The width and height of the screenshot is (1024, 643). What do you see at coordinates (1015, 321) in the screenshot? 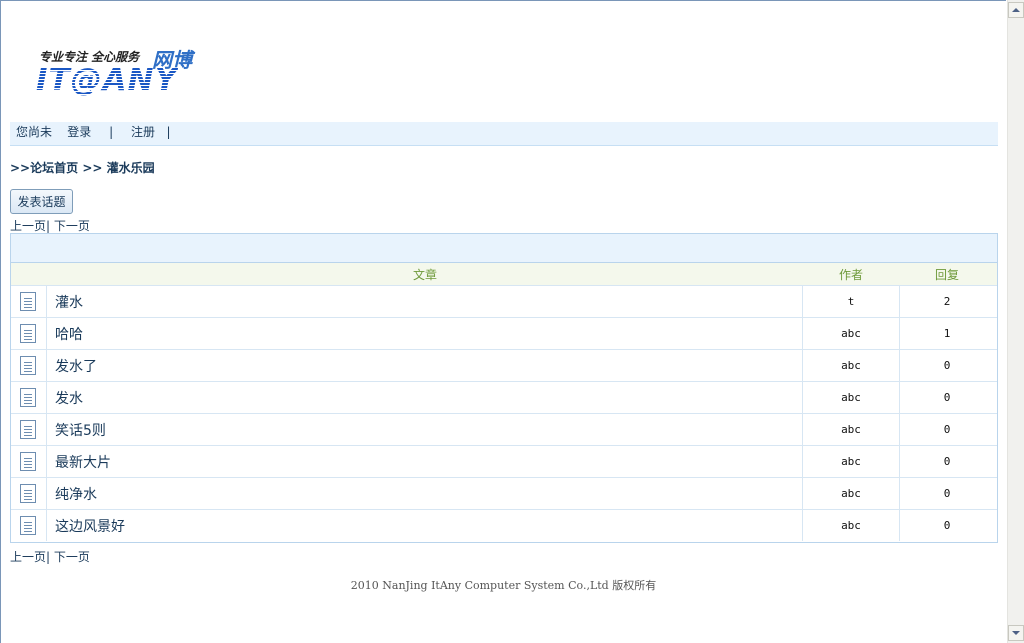
I see `vertical-scrollbar` at bounding box center [1015, 321].